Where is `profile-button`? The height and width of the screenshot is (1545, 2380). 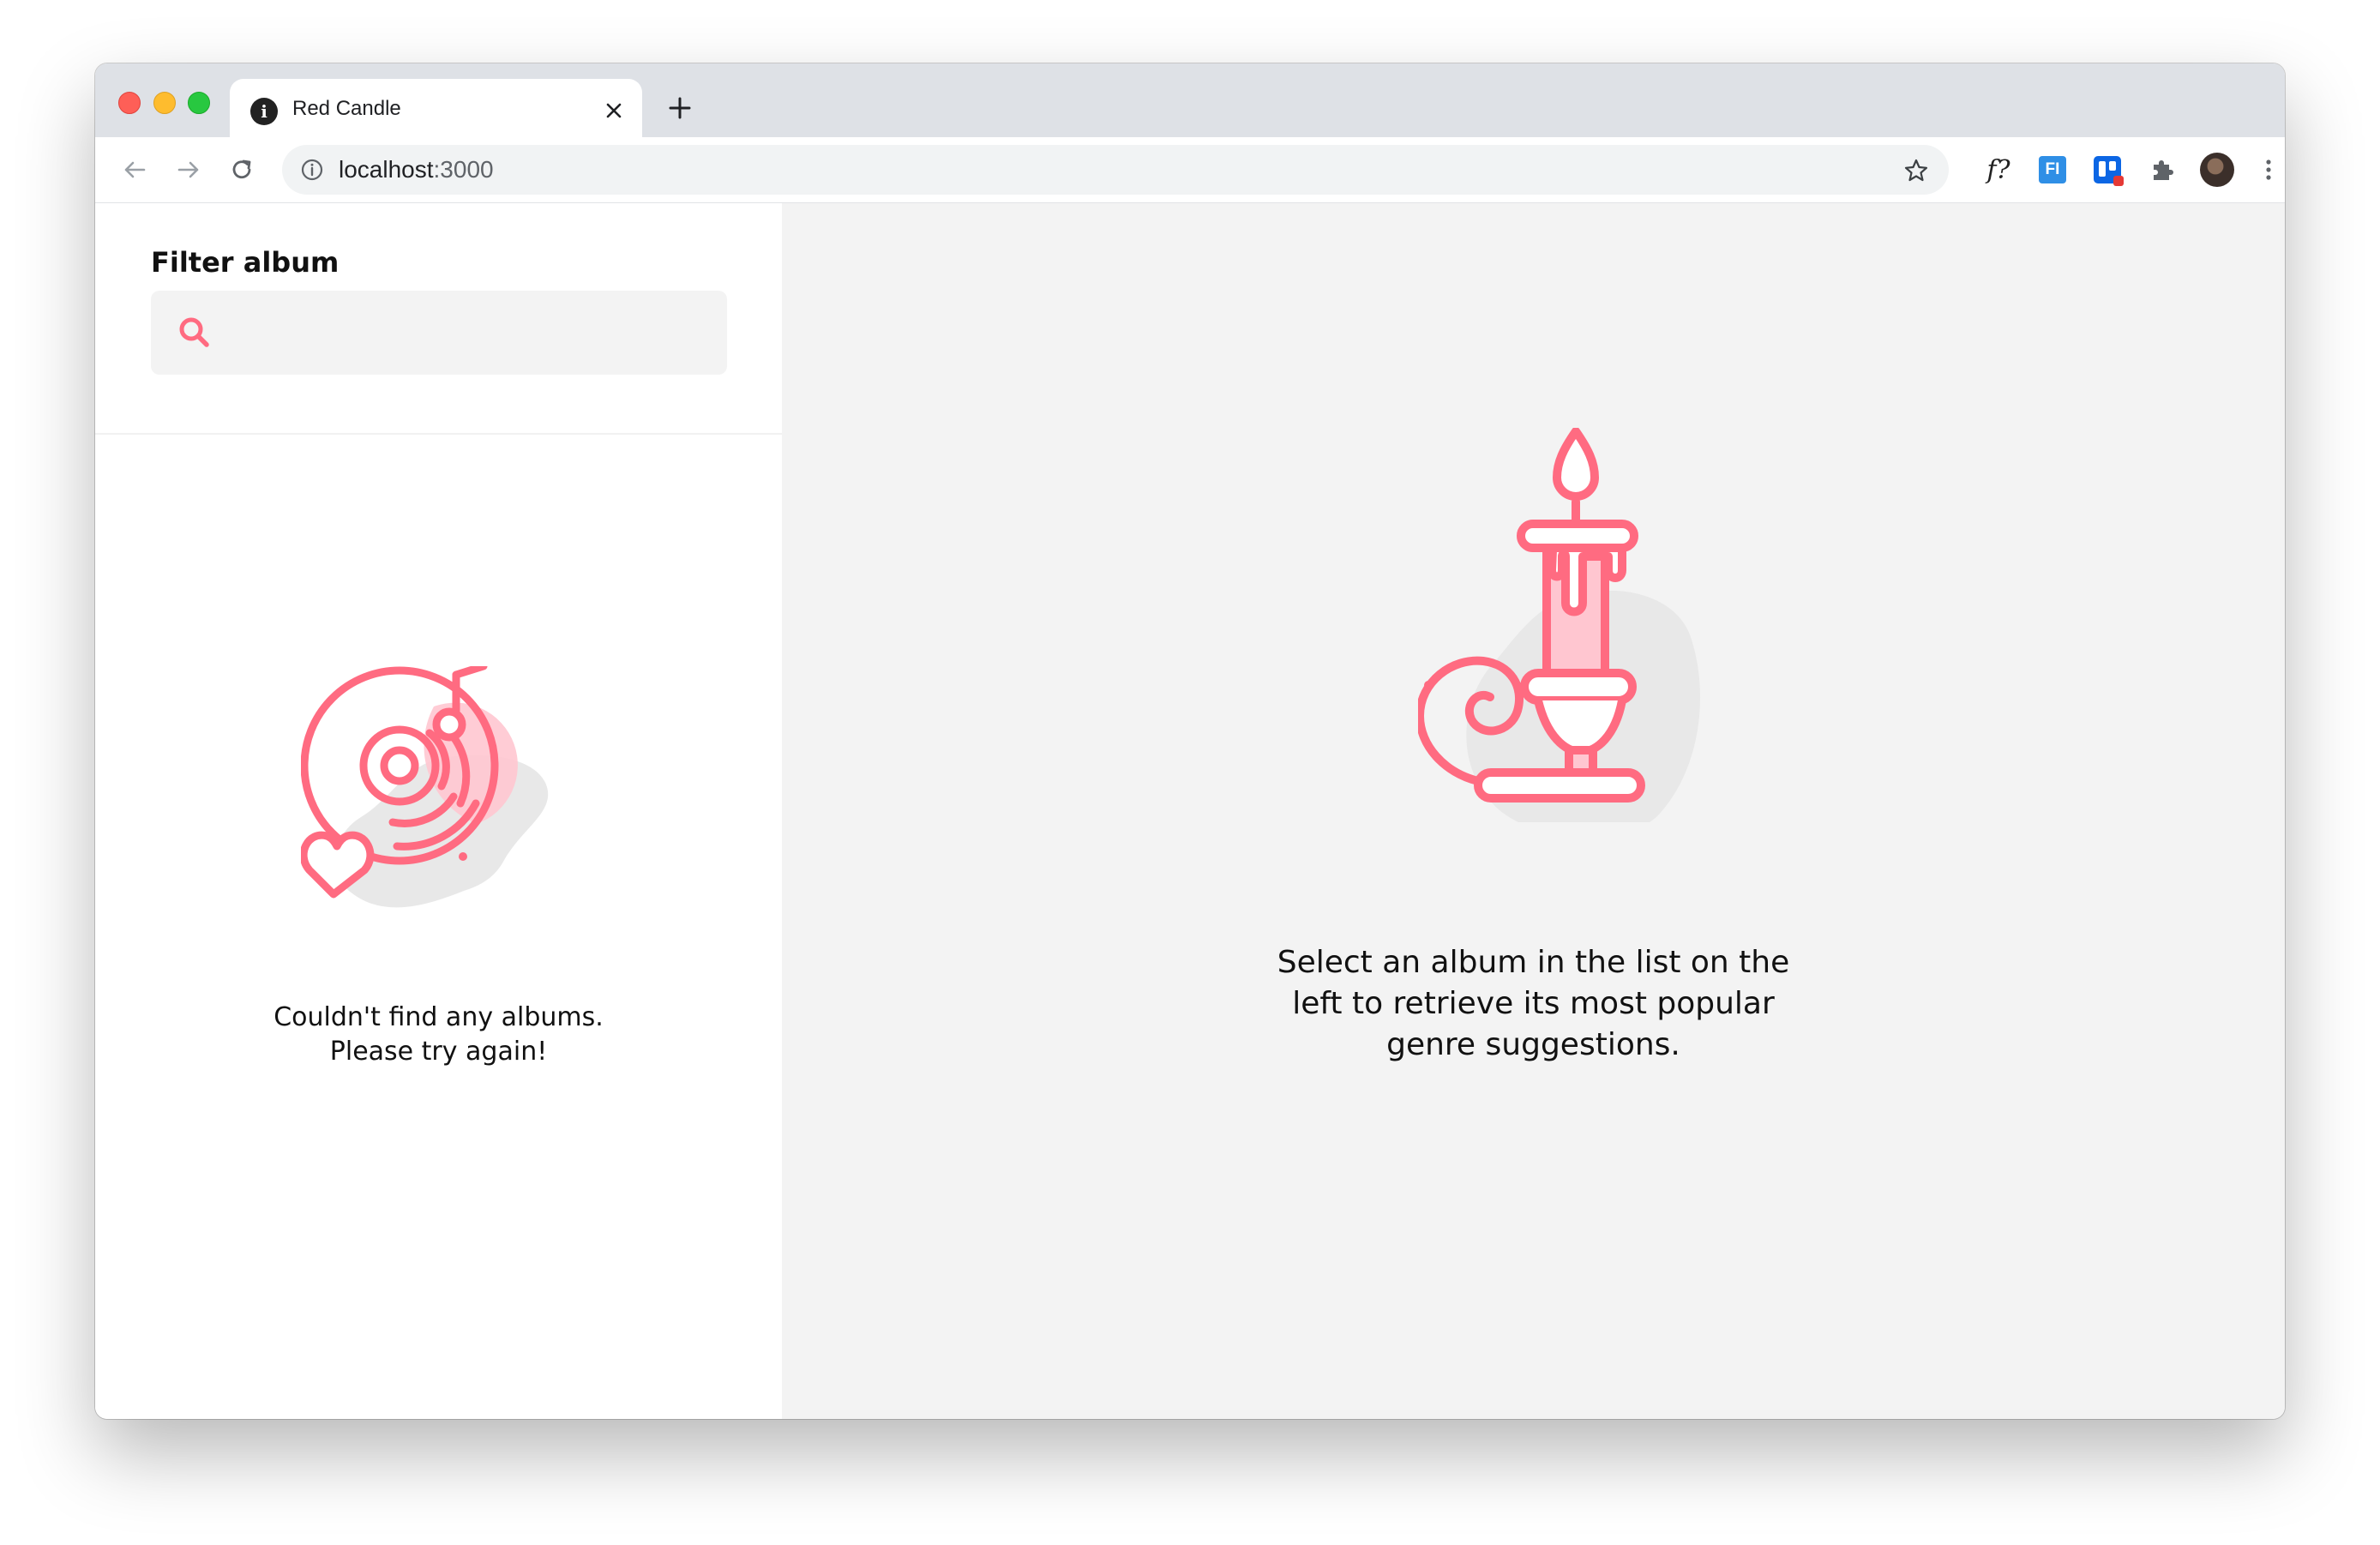 profile-button is located at coordinates (2217, 170).